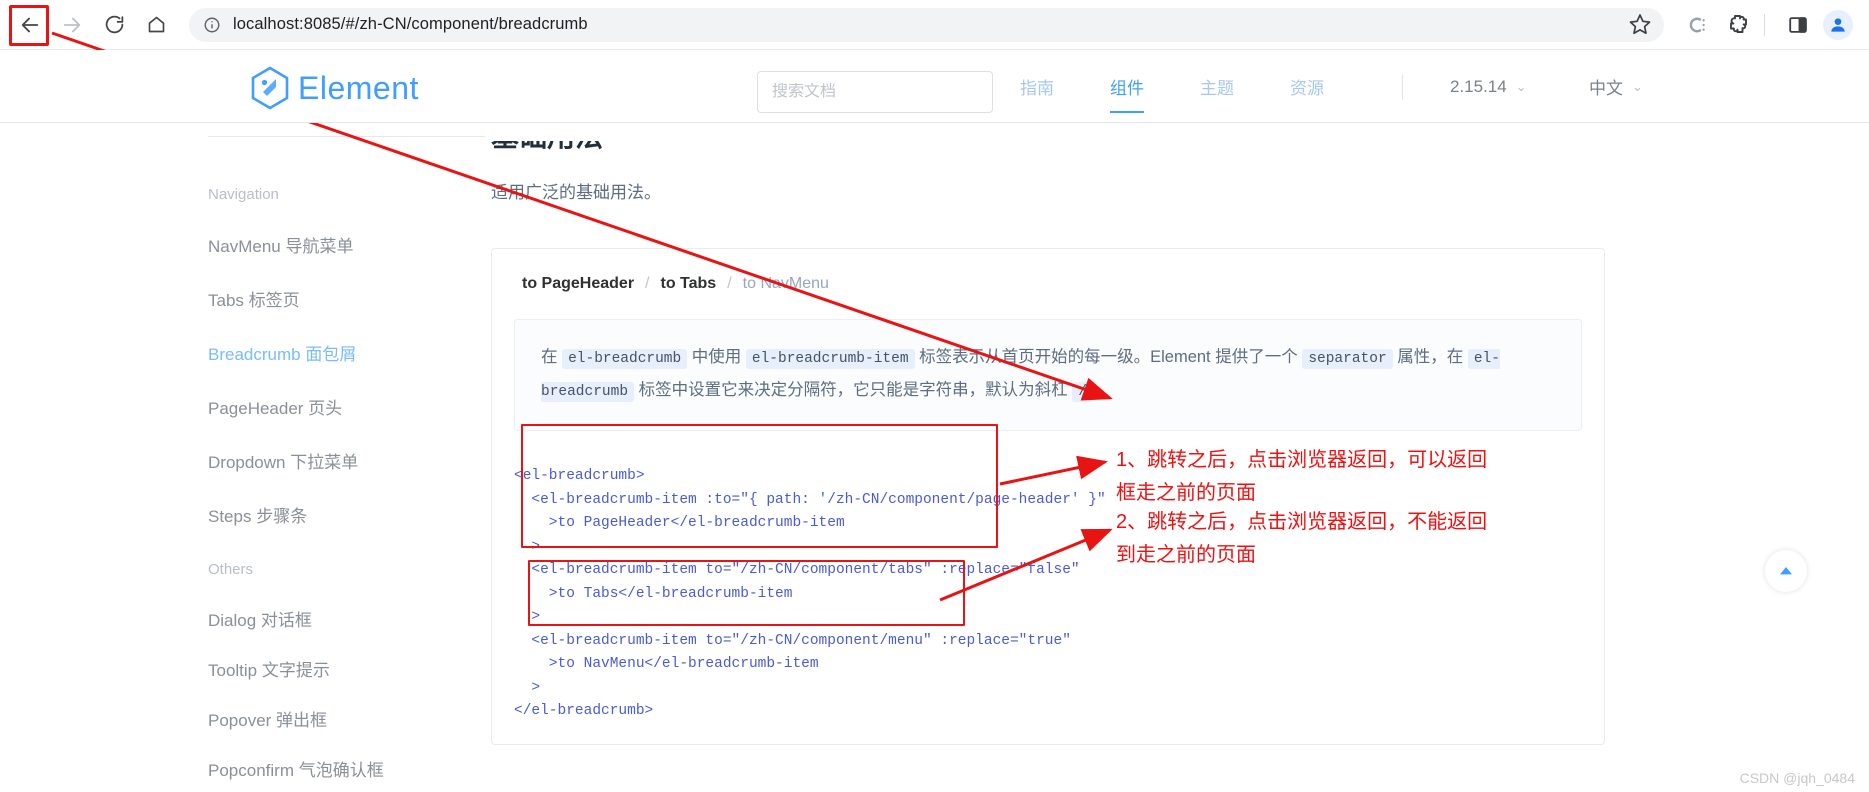 This screenshot has width=1869, height=792. I want to click on tip-text-1: 在, so click(552, 357).